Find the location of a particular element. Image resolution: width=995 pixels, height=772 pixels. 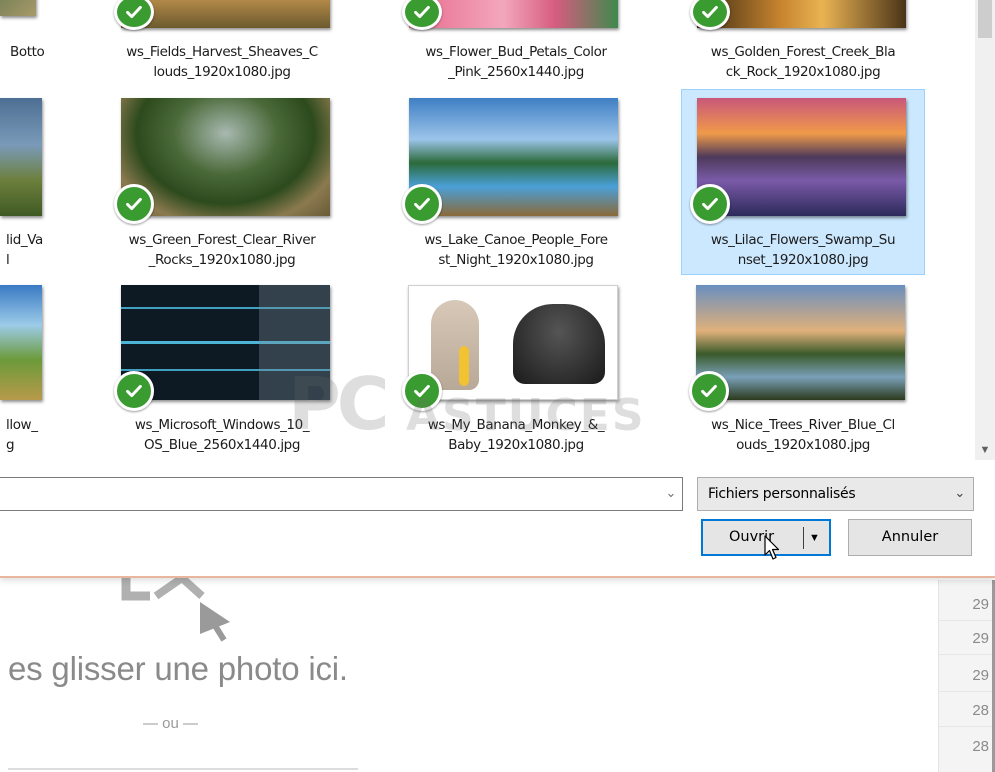

file-grid-scrollbar: ▼ is located at coordinates (985, 230).